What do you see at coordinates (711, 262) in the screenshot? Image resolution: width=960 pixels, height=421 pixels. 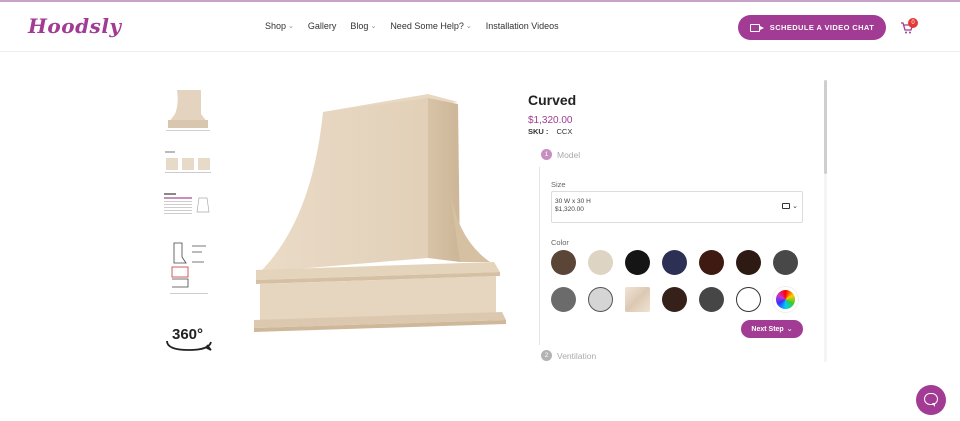 I see `color-swatch-mahogany` at bounding box center [711, 262].